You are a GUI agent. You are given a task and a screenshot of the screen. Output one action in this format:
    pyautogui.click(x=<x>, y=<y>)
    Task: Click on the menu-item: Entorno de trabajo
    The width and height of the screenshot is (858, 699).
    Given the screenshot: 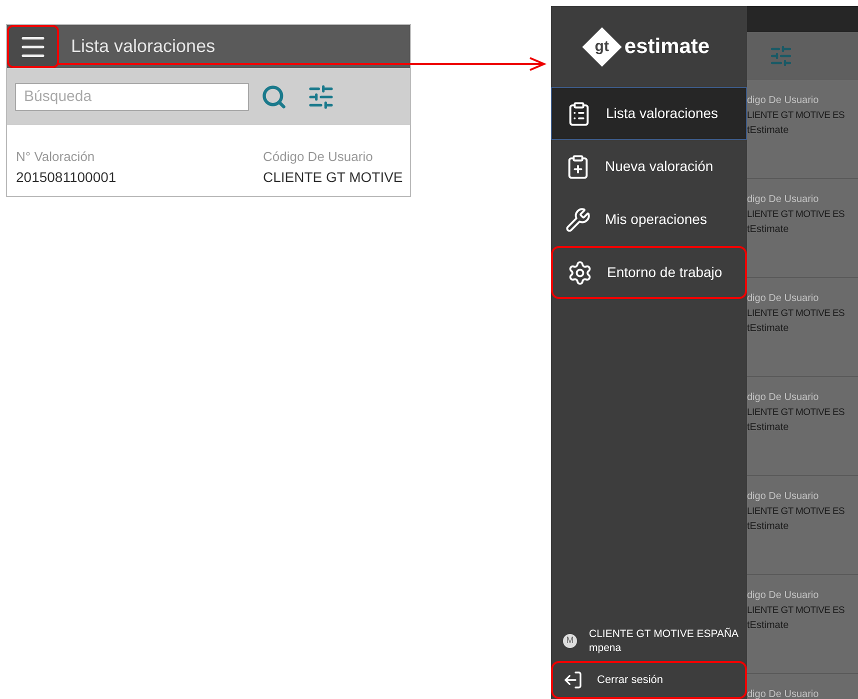 What is the action you would take?
    pyautogui.click(x=649, y=272)
    